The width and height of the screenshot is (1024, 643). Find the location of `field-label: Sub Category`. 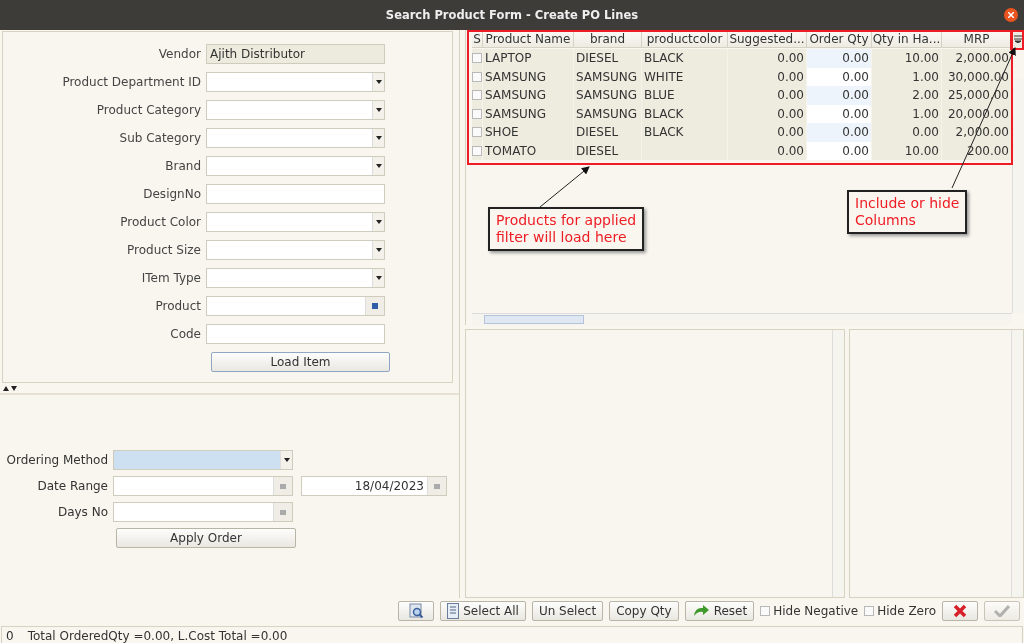

field-label: Sub Category is located at coordinates (160, 138).